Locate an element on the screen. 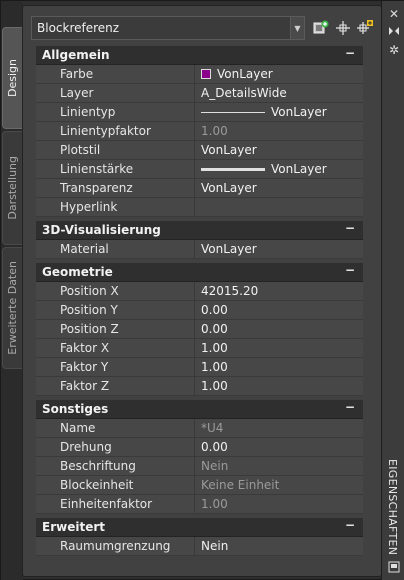 This screenshot has height=580, width=404. table-row: Position Y 0.00 is located at coordinates (199, 310).